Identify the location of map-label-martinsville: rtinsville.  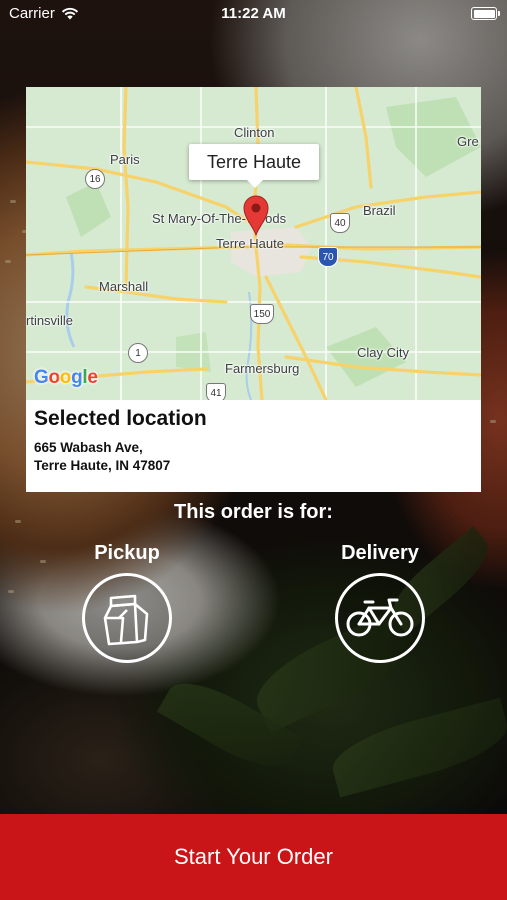
(49, 320).